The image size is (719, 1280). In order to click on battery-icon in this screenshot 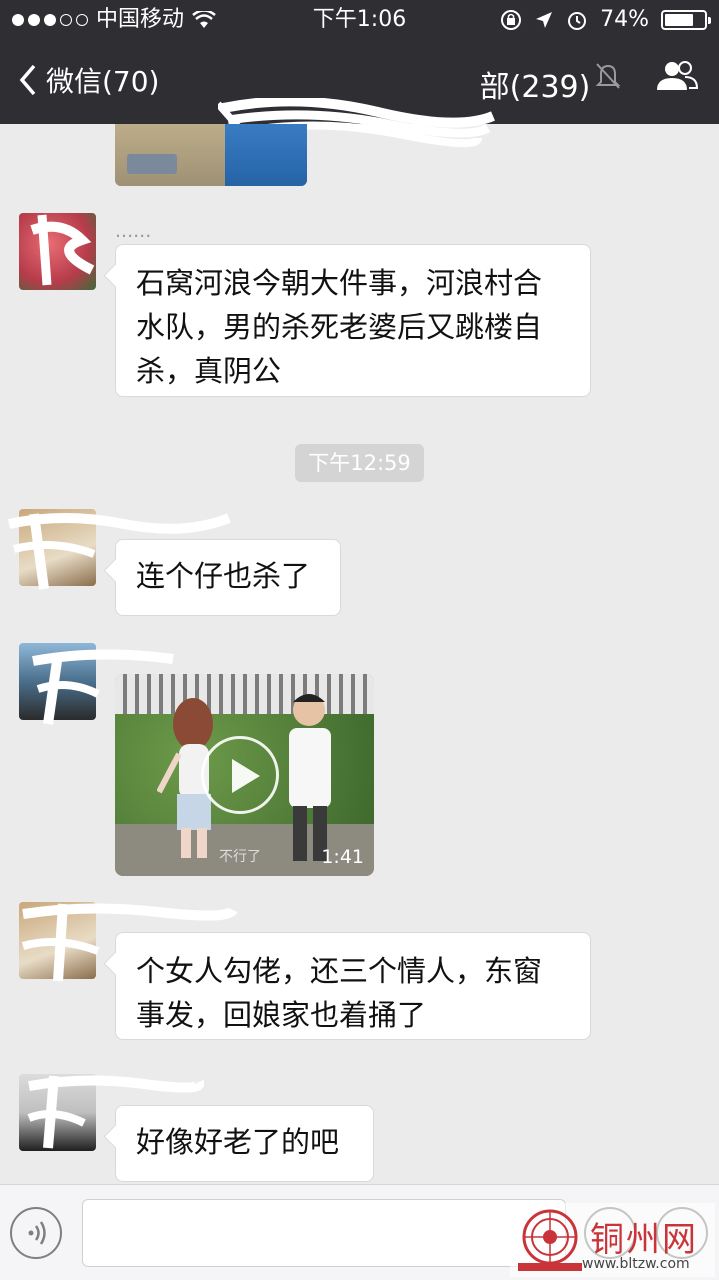, I will do `click(686, 20)`.